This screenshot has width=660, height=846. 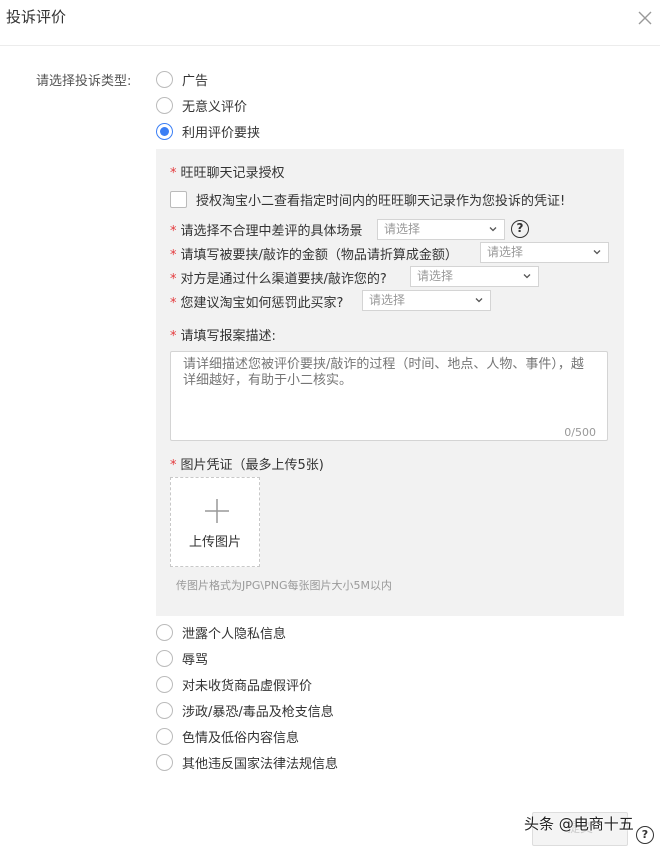 I want to click on option-abuse: 辱骂, so click(x=182, y=658).